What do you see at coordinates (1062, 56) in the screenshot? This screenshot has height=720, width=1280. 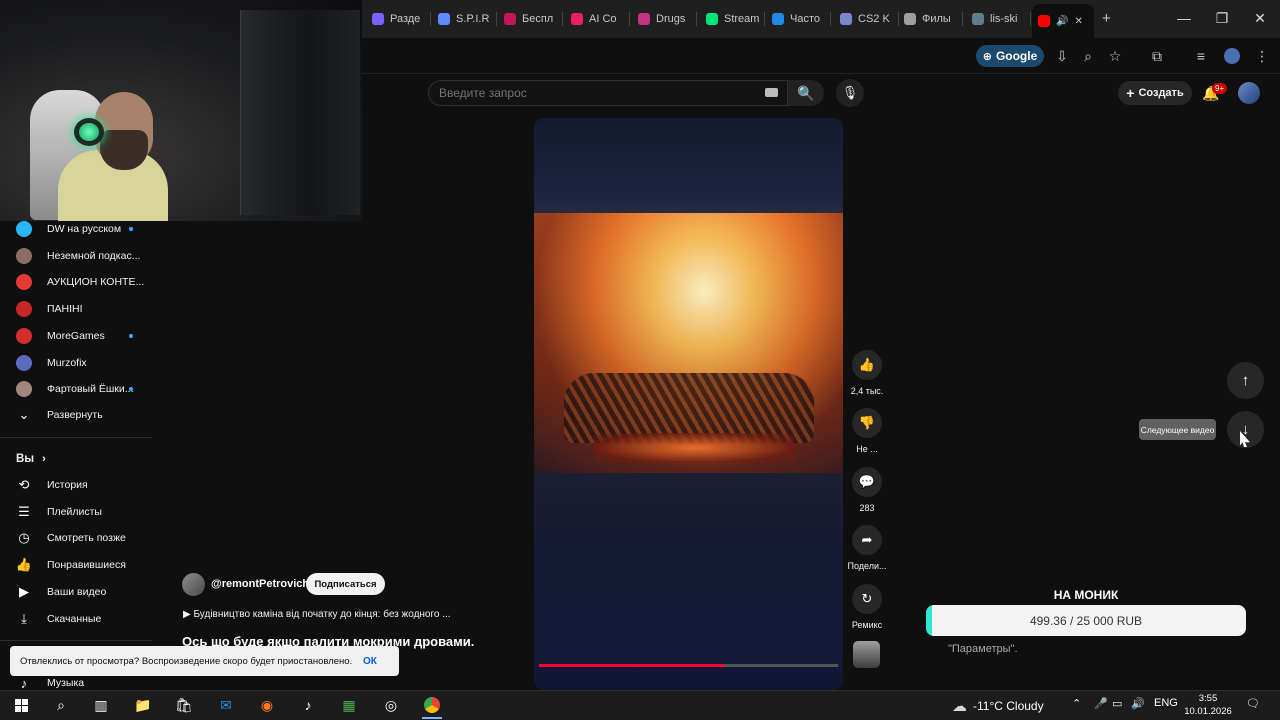 I see `install-app-icon: ⇩` at bounding box center [1062, 56].